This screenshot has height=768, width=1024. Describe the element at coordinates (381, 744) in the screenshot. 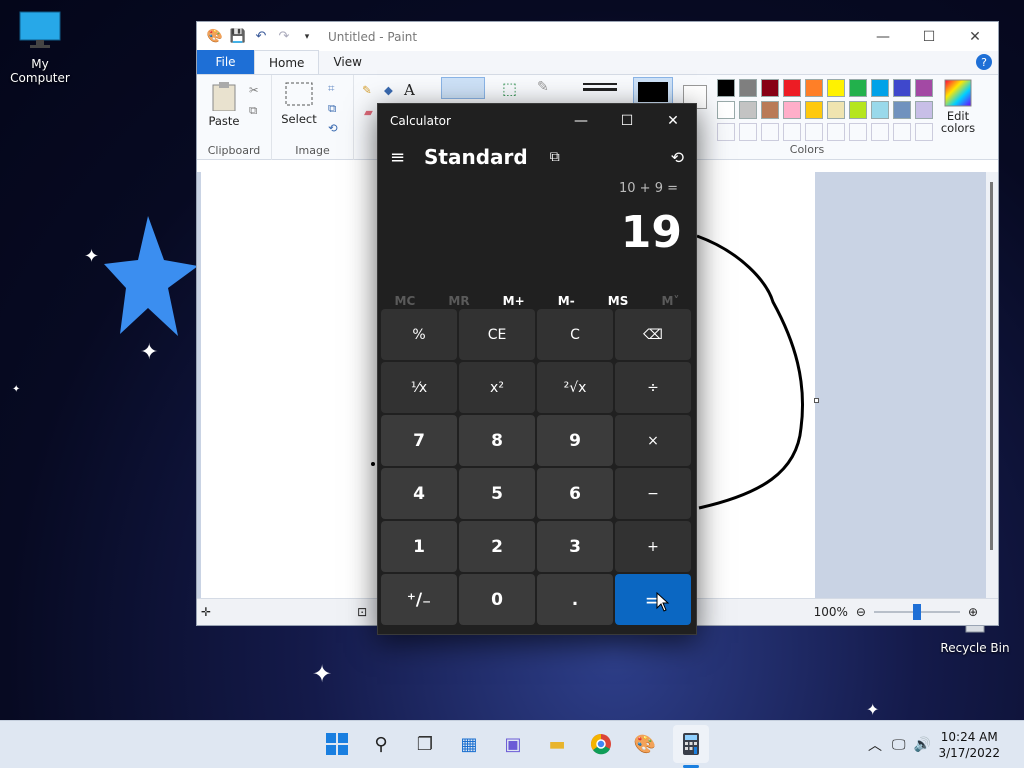

I see `search-icon: ⚲` at that location.